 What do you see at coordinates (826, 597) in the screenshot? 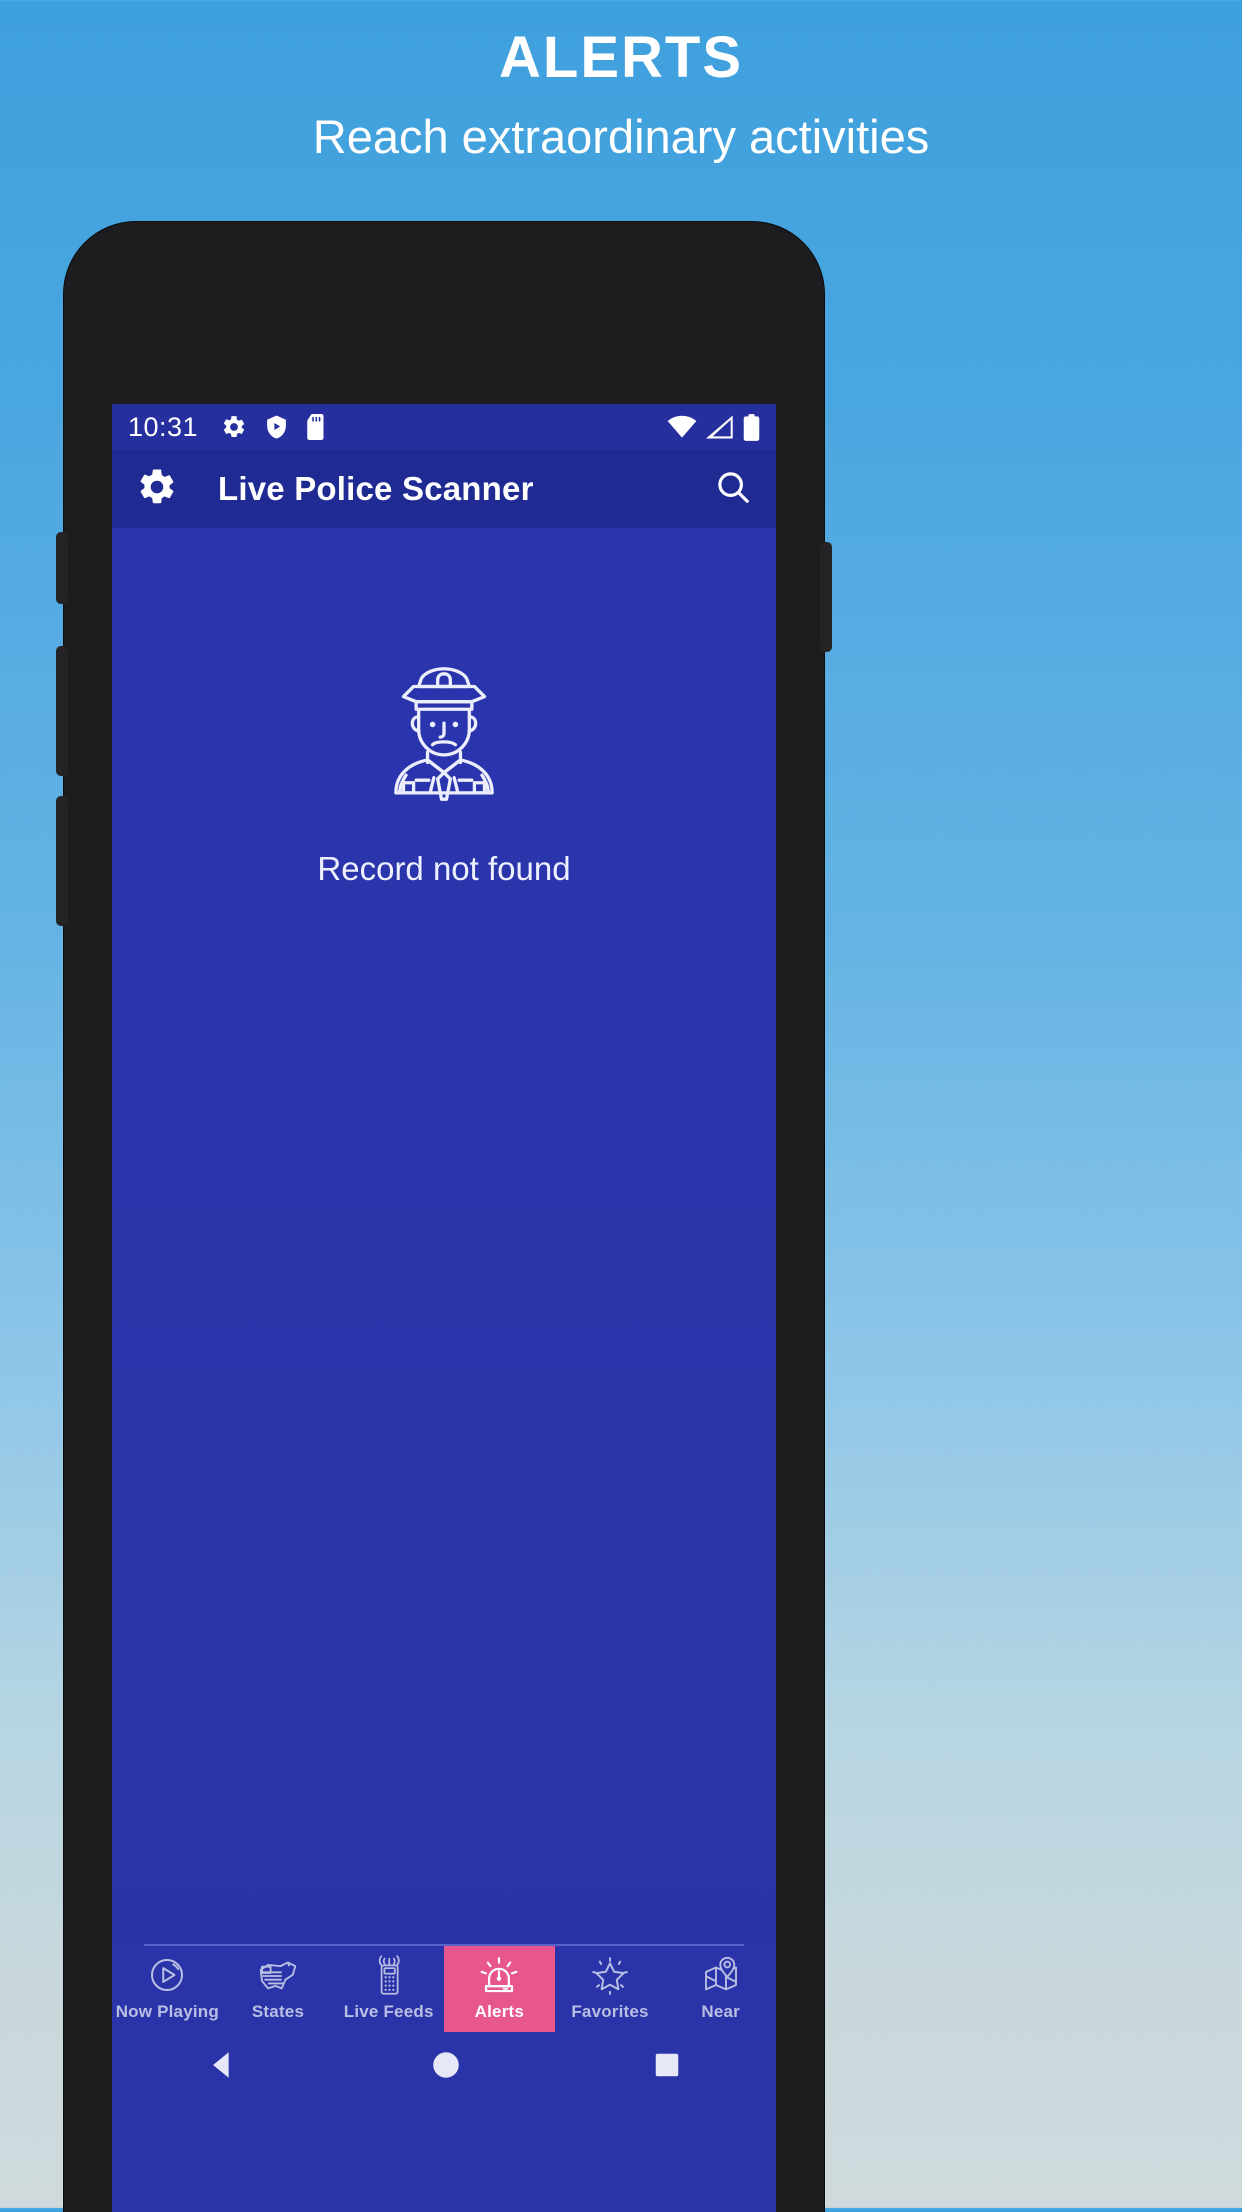
I see `phone-button-power` at bounding box center [826, 597].